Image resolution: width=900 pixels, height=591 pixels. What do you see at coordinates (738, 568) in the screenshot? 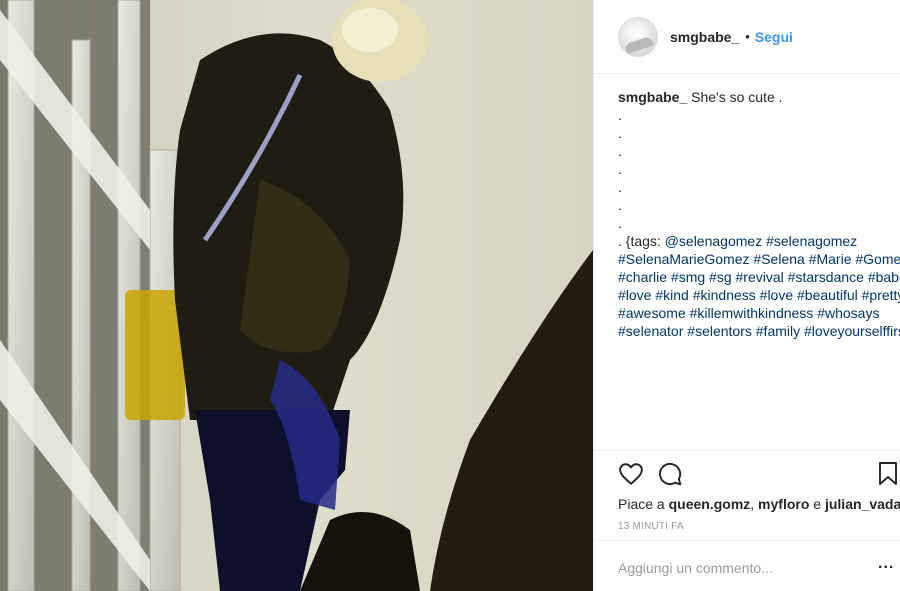
I see `comment-input` at bounding box center [738, 568].